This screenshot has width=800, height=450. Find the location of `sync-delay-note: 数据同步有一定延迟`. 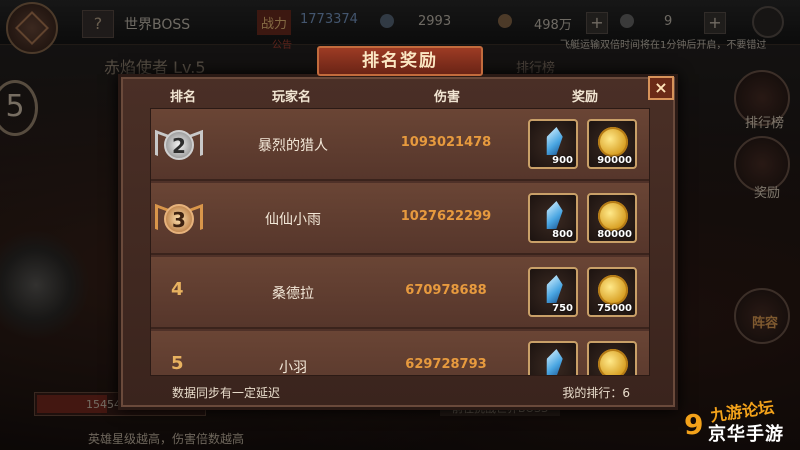

sync-delay-note: 数据同步有一定延迟 is located at coordinates (226, 393).